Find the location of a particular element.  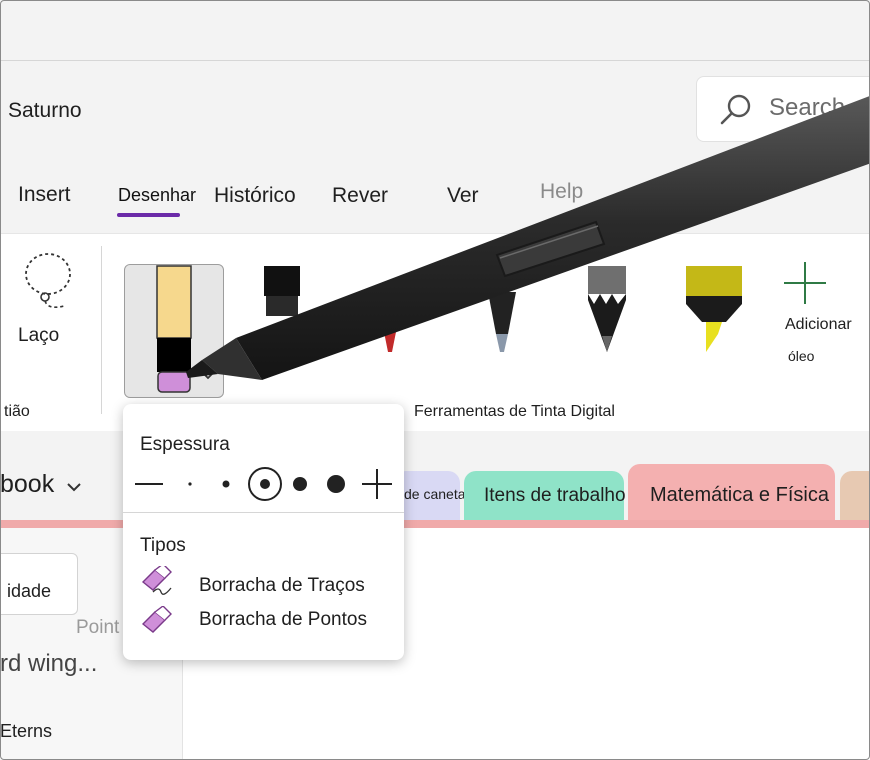

point-eraser-icon is located at coordinates (158, 621).